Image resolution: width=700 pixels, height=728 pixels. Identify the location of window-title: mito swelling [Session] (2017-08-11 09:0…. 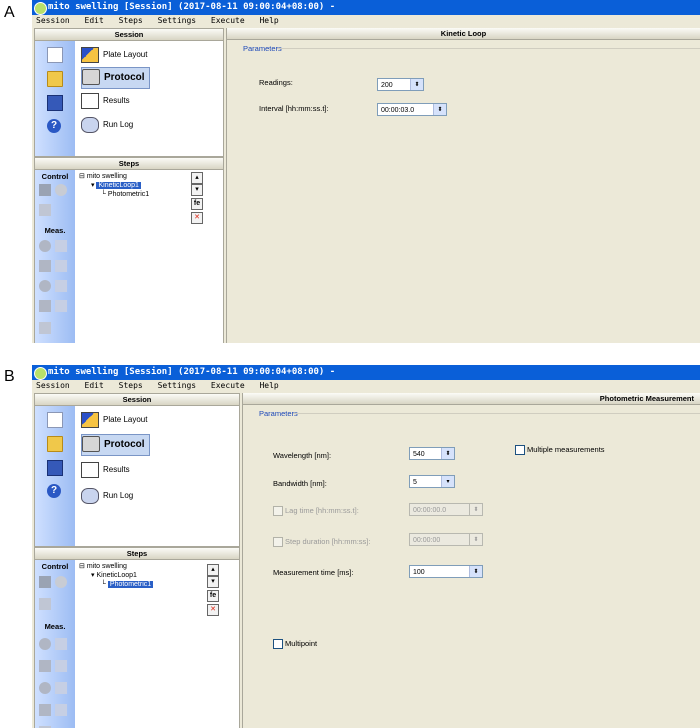
(192, 372).